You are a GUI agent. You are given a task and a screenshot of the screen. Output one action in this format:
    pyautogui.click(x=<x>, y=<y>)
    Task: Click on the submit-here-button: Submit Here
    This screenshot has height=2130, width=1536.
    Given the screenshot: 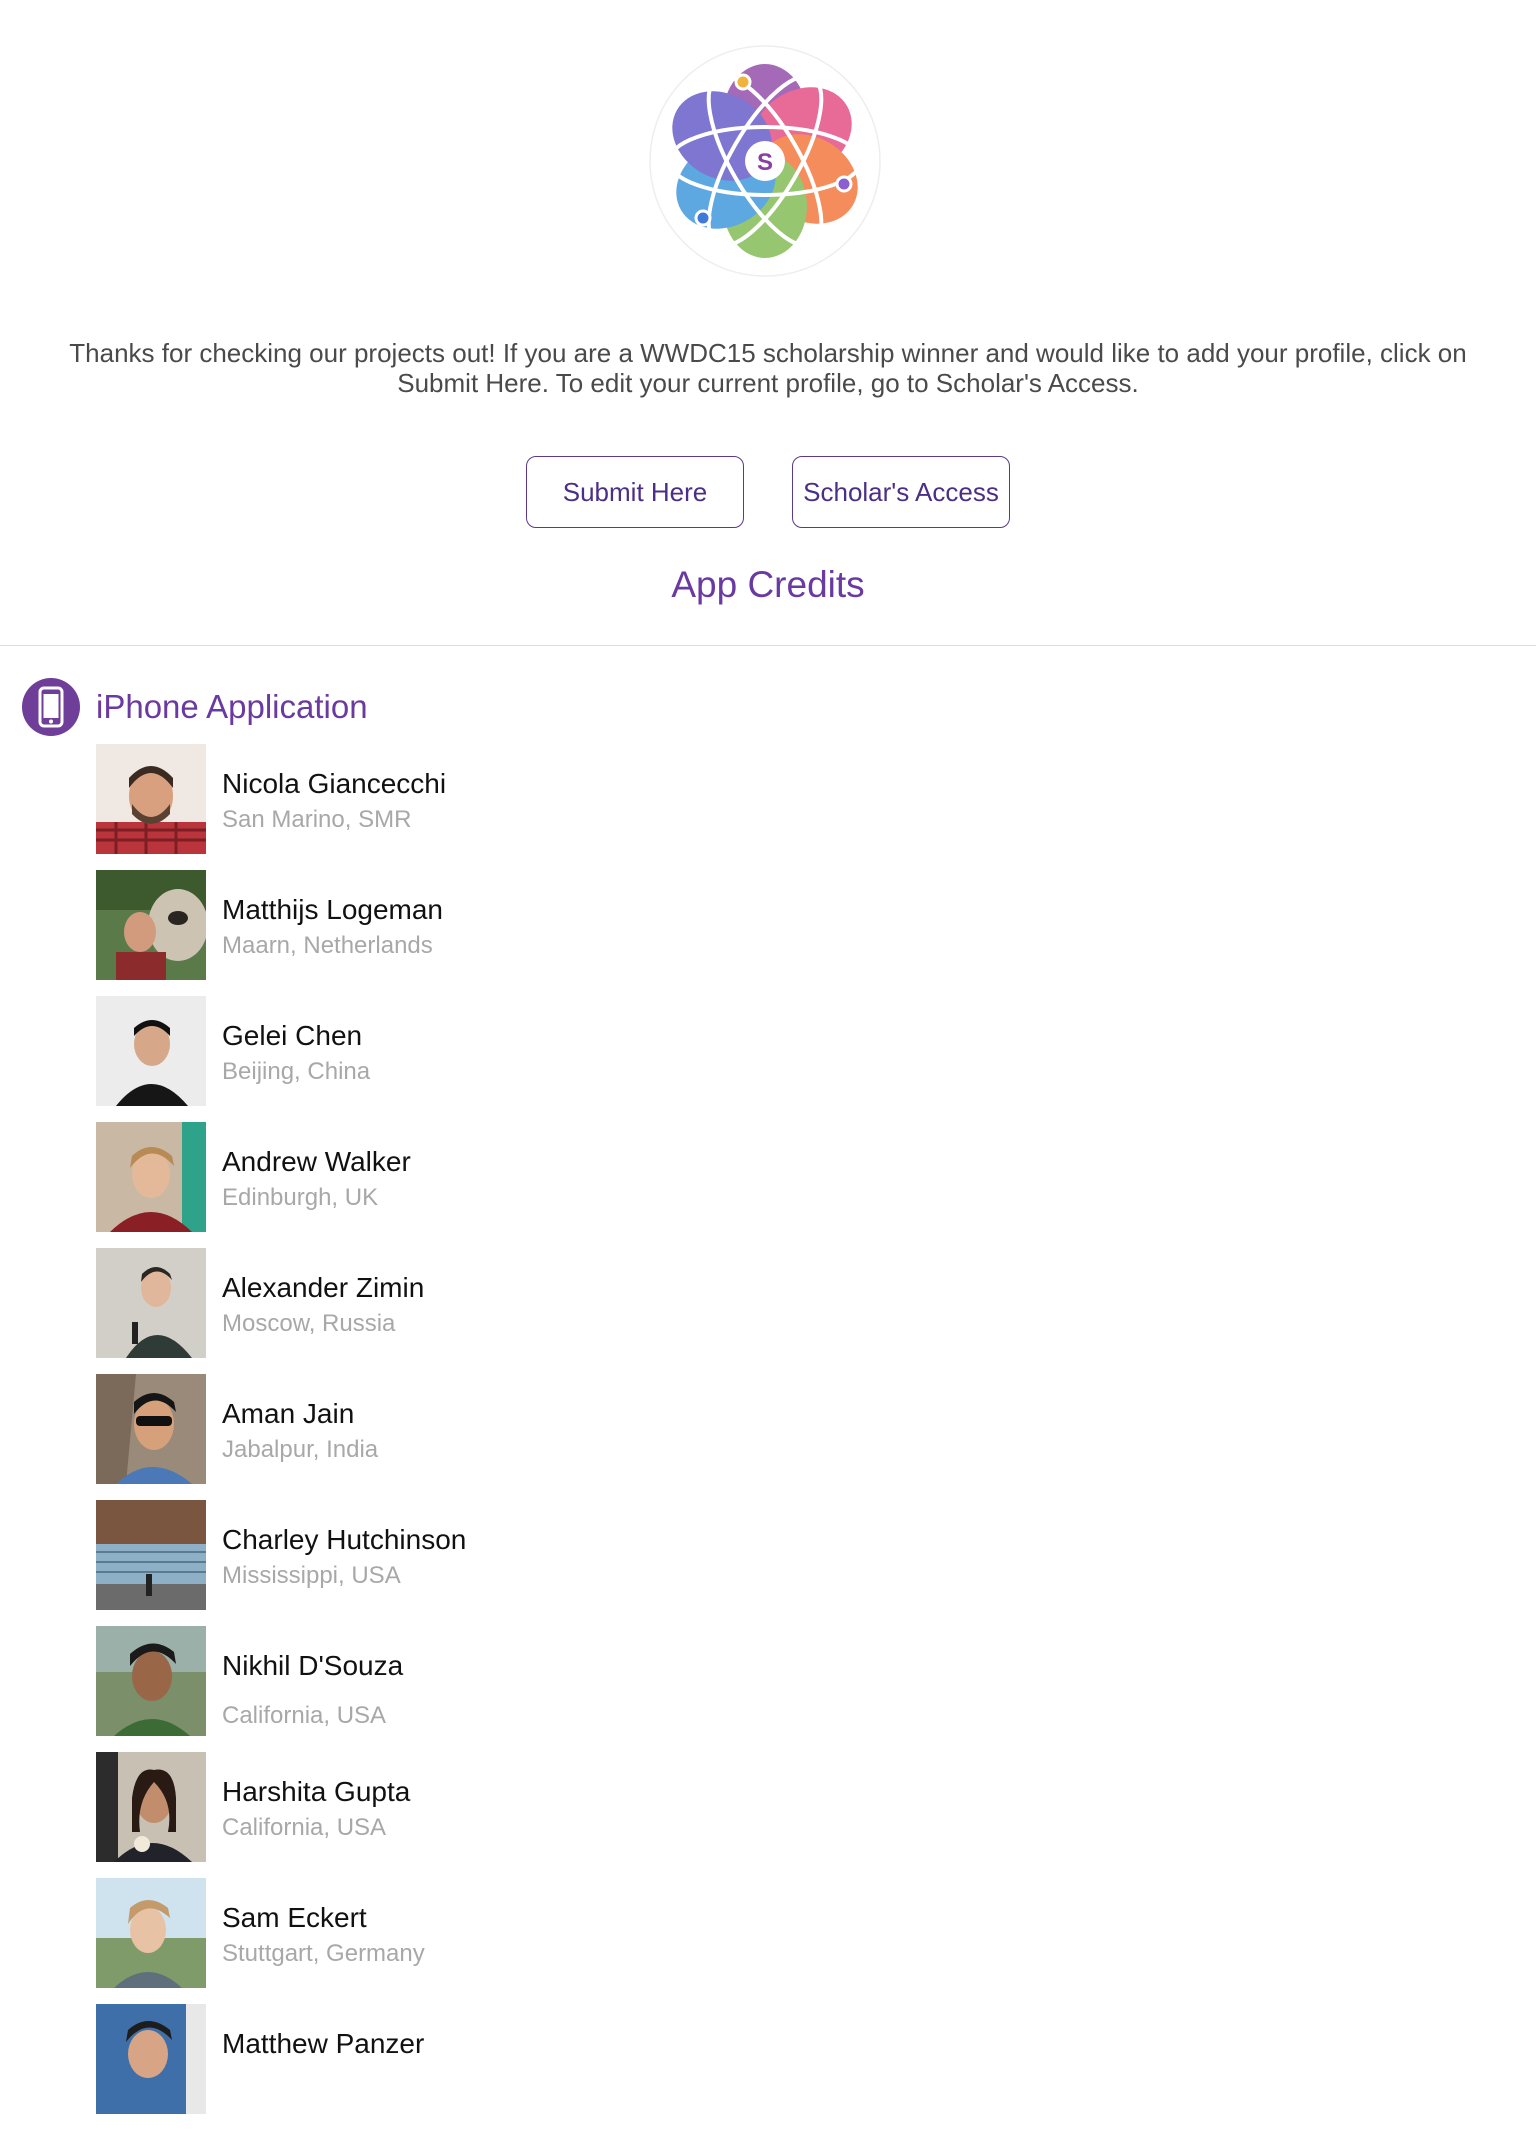 What is the action you would take?
    pyautogui.click(x=635, y=492)
    